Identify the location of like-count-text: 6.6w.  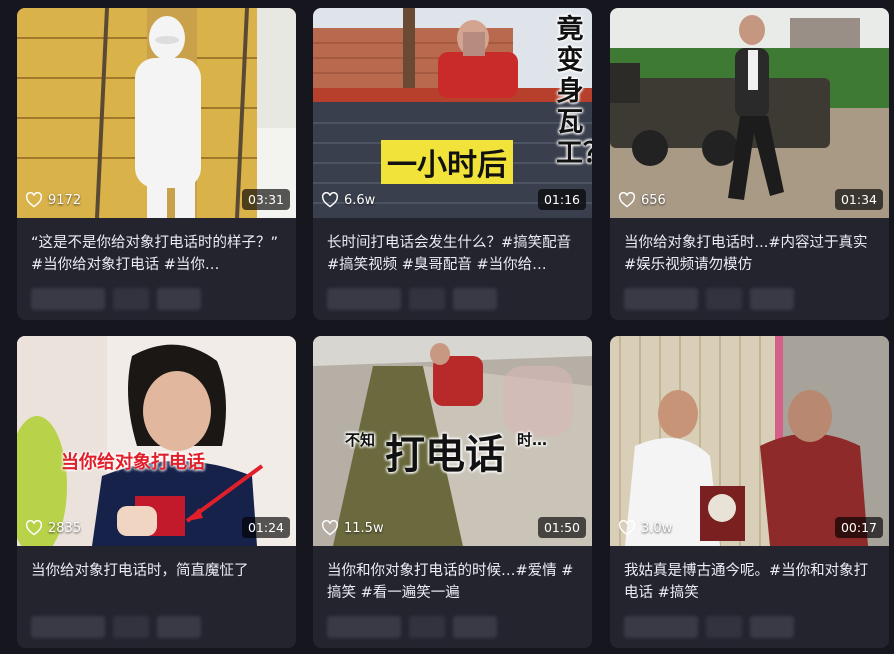
(360, 200).